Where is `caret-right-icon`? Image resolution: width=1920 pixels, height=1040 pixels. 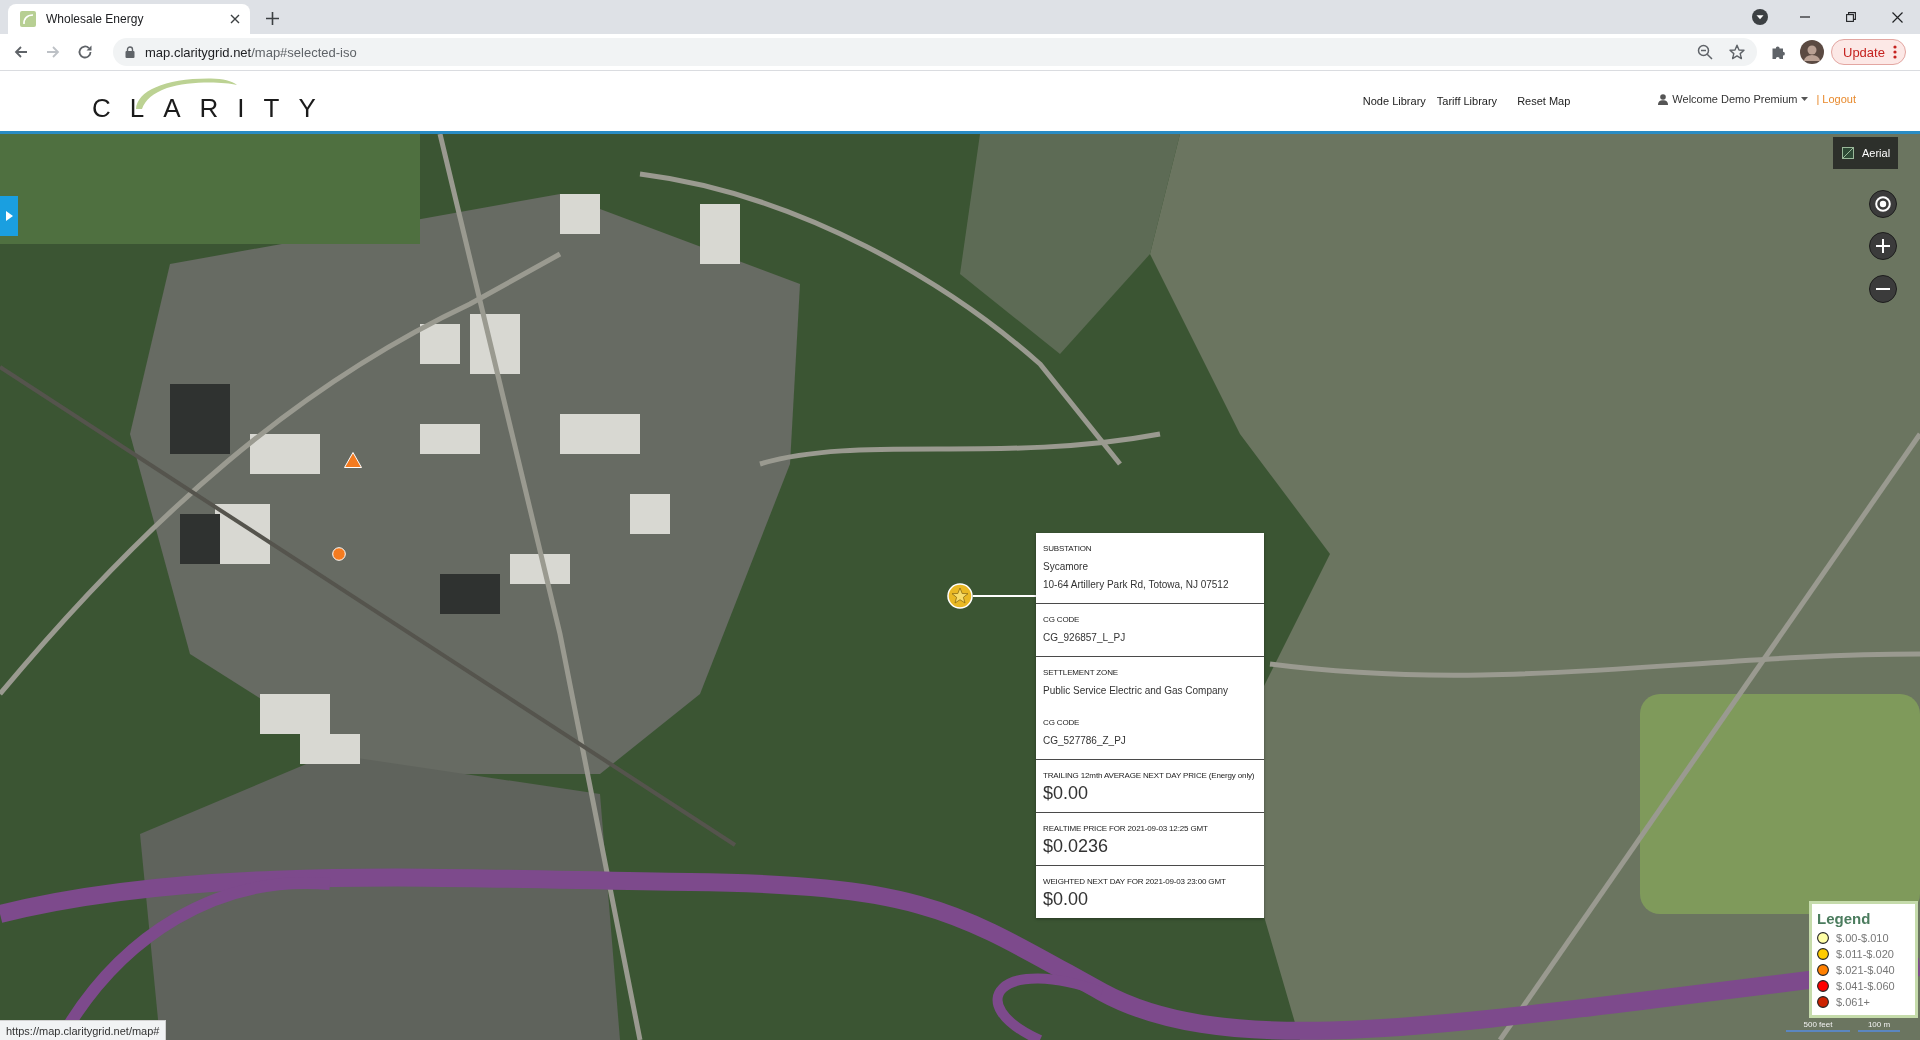
caret-right-icon is located at coordinates (9, 216).